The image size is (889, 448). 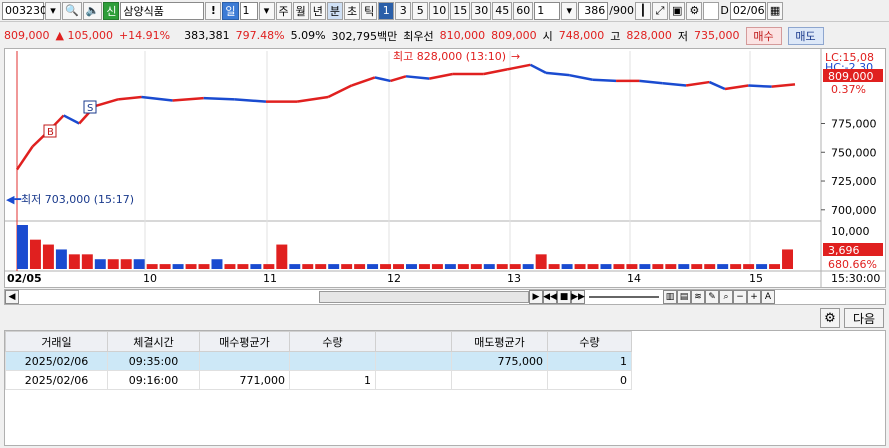 I want to click on gear-icon: ⚙, so click(x=694, y=10).